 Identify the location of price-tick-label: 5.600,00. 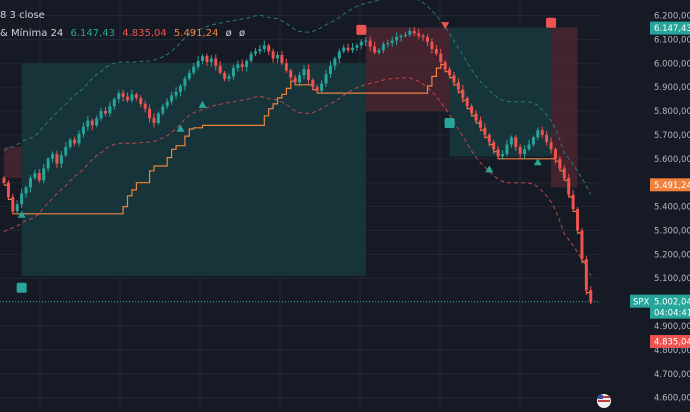
(672, 160).